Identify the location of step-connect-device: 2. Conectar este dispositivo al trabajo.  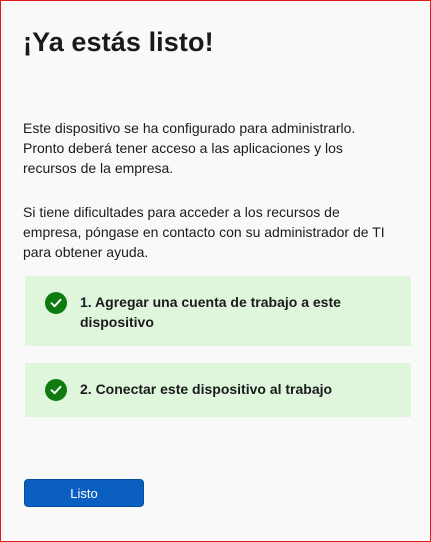
(218, 390).